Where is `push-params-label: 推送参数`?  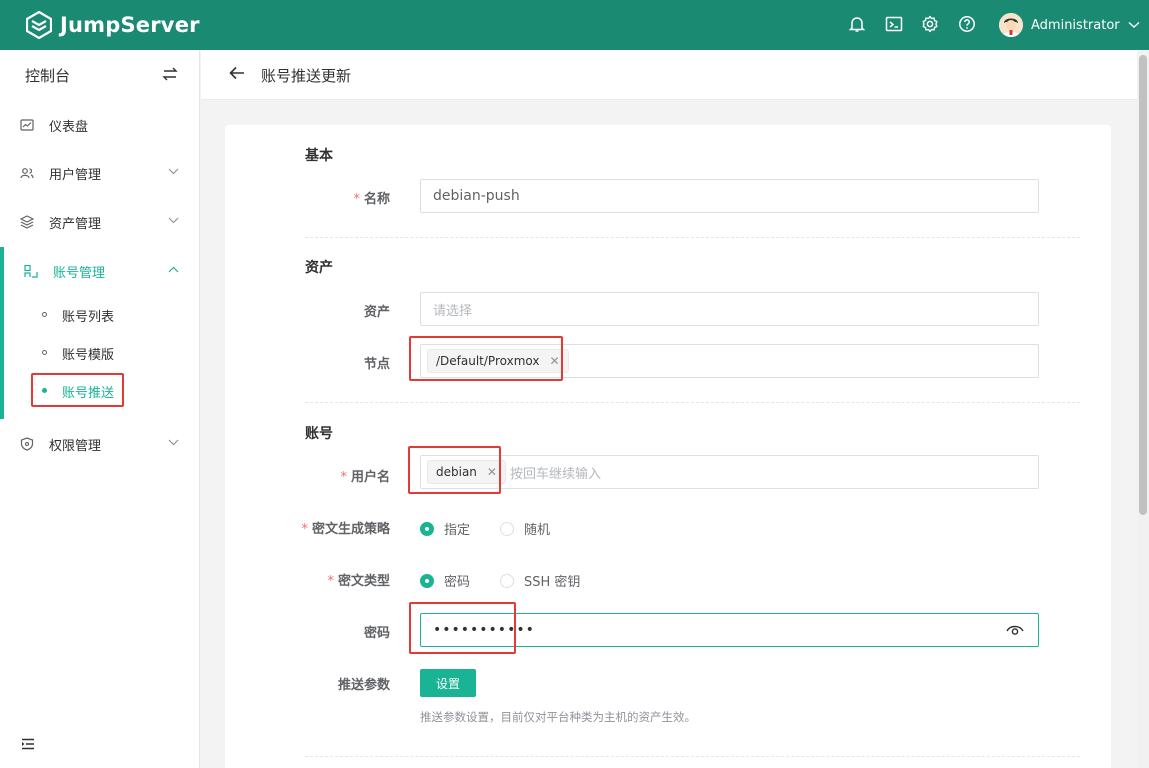 push-params-label: 推送参数 is located at coordinates (363, 685).